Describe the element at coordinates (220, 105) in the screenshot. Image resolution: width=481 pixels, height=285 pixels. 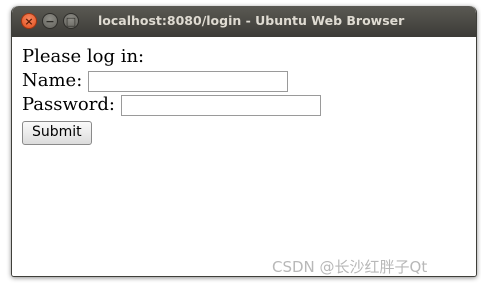
I see `password-input` at that location.